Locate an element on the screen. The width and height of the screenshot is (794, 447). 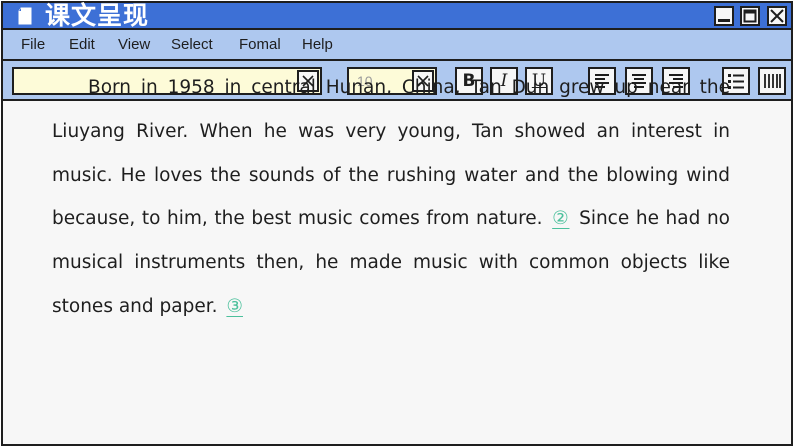
columns-button is located at coordinates (772, 81).